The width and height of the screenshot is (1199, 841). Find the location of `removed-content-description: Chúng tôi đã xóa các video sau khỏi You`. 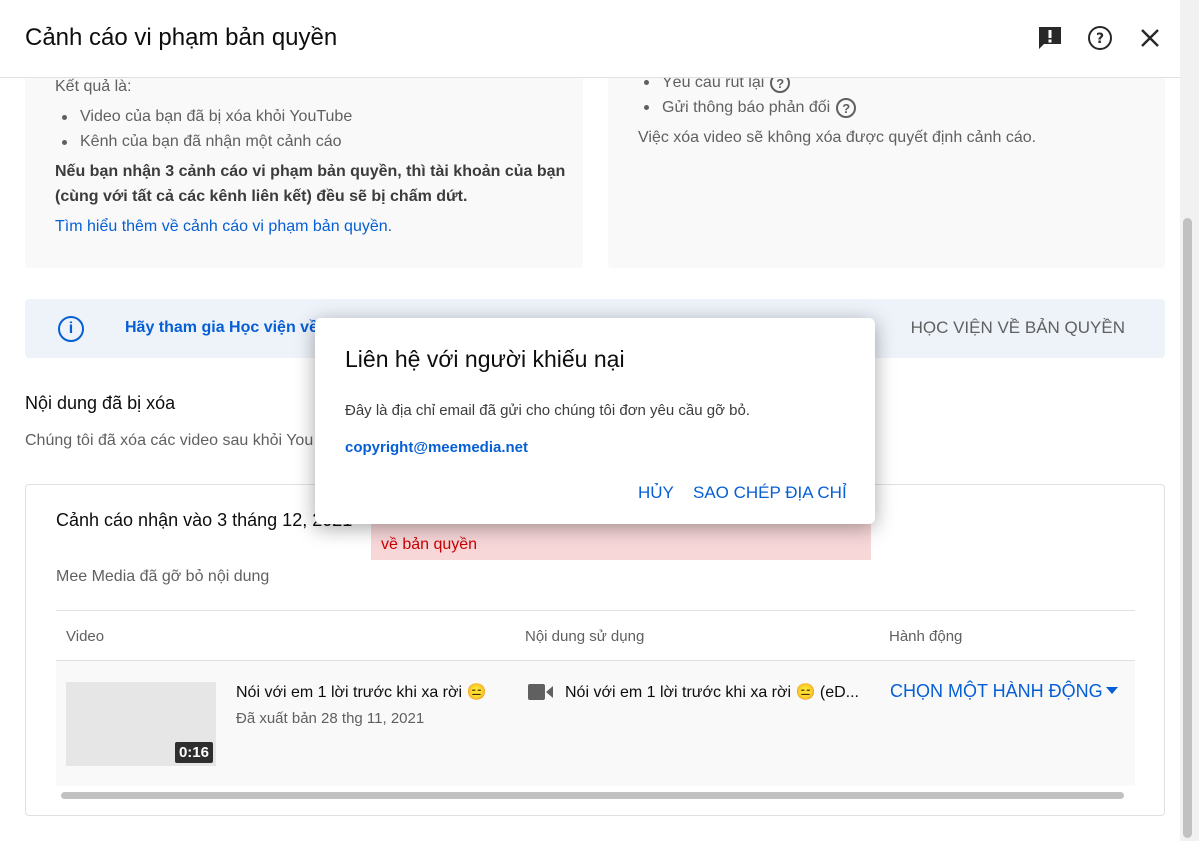

removed-content-description: Chúng tôi đã xóa các video sau khỏi You is located at coordinates (169, 440).